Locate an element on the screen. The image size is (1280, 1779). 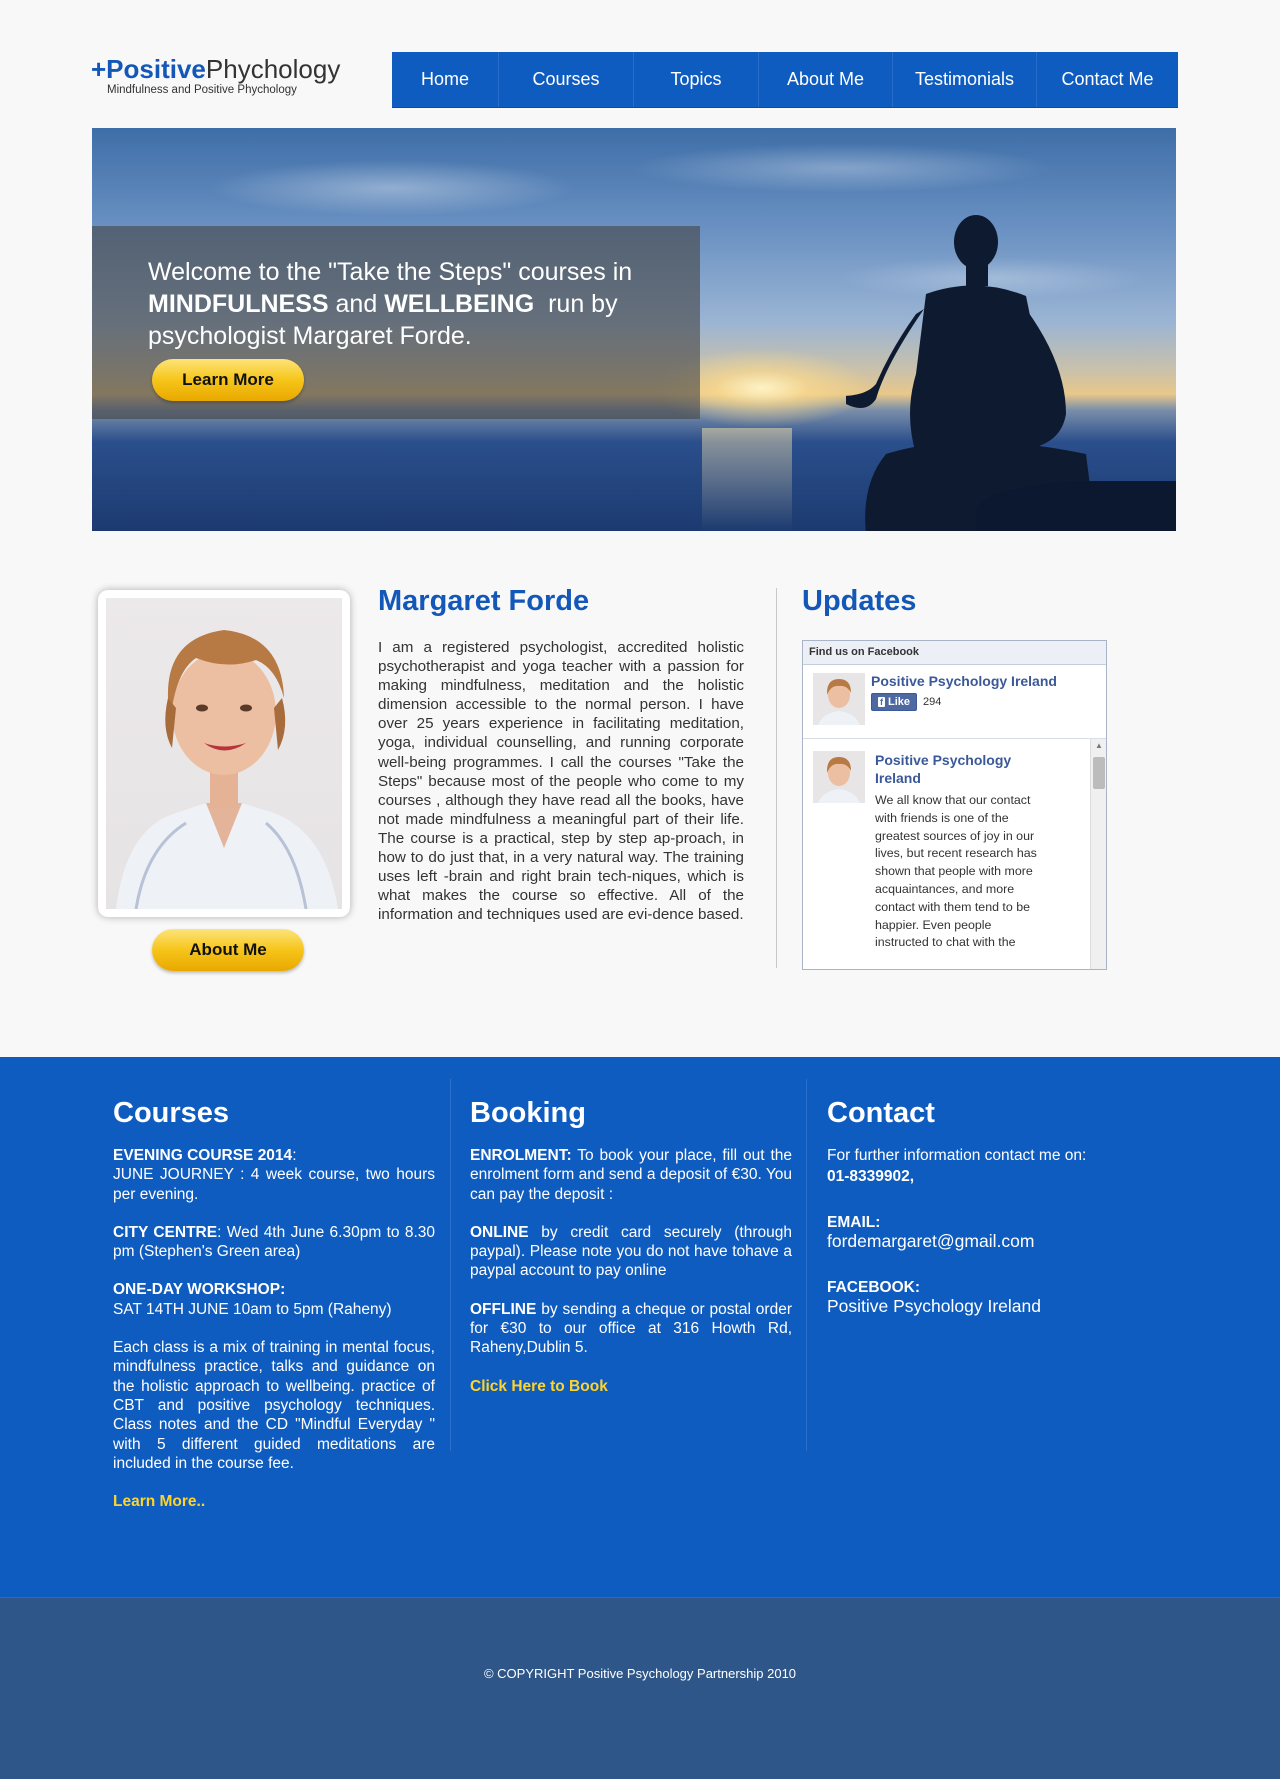
contact-title: Contact is located at coordinates (881, 1113).